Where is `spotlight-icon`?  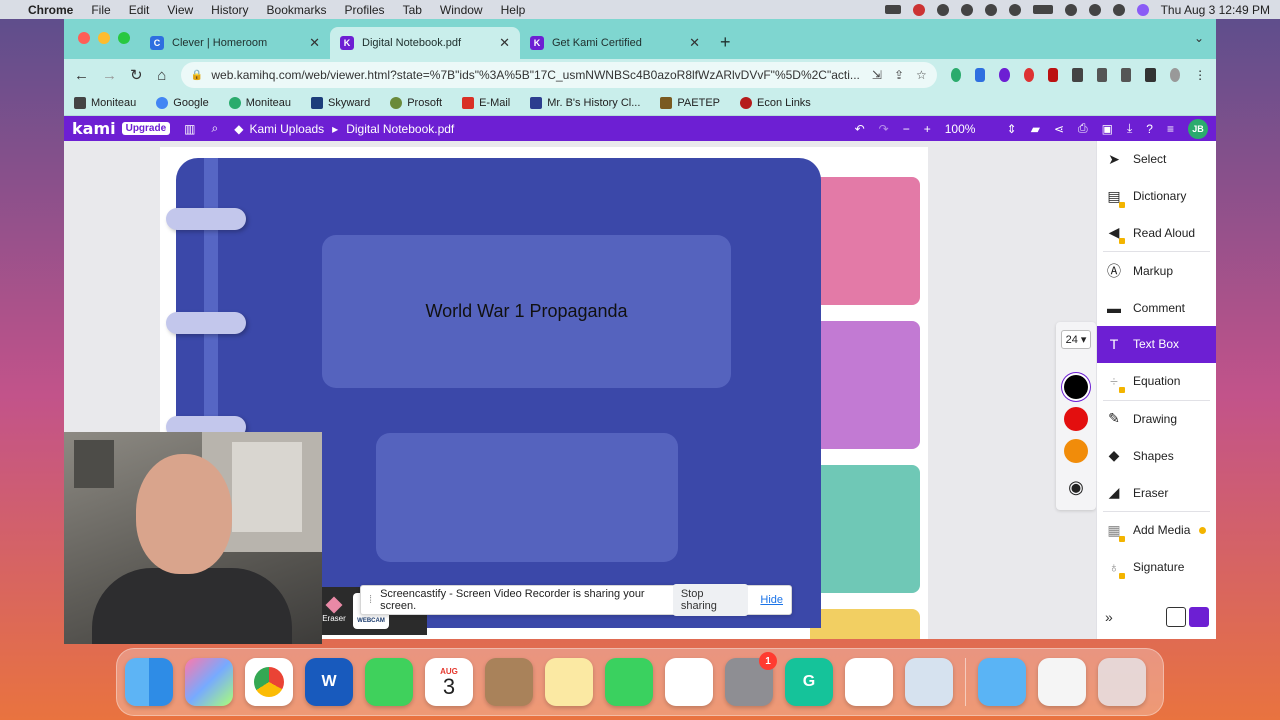 spotlight-icon is located at coordinates (1094, 9).